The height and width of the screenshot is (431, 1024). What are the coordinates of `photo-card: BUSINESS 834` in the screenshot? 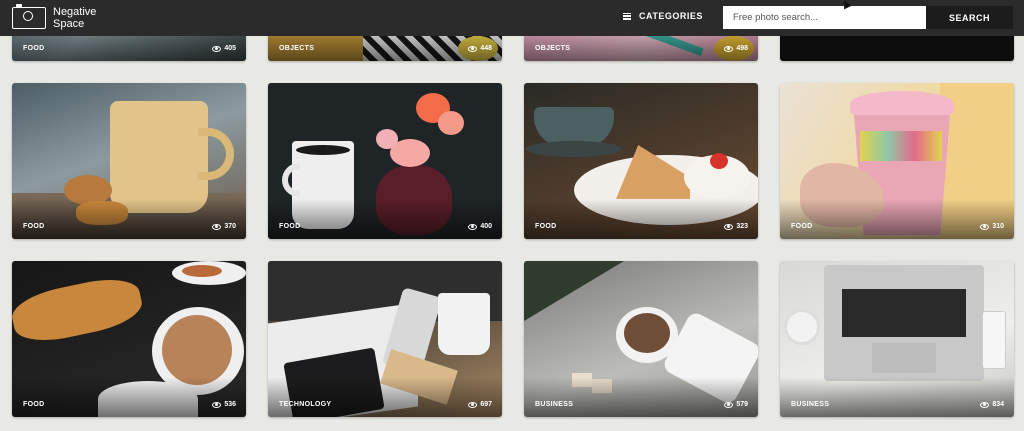 It's located at (897, 339).